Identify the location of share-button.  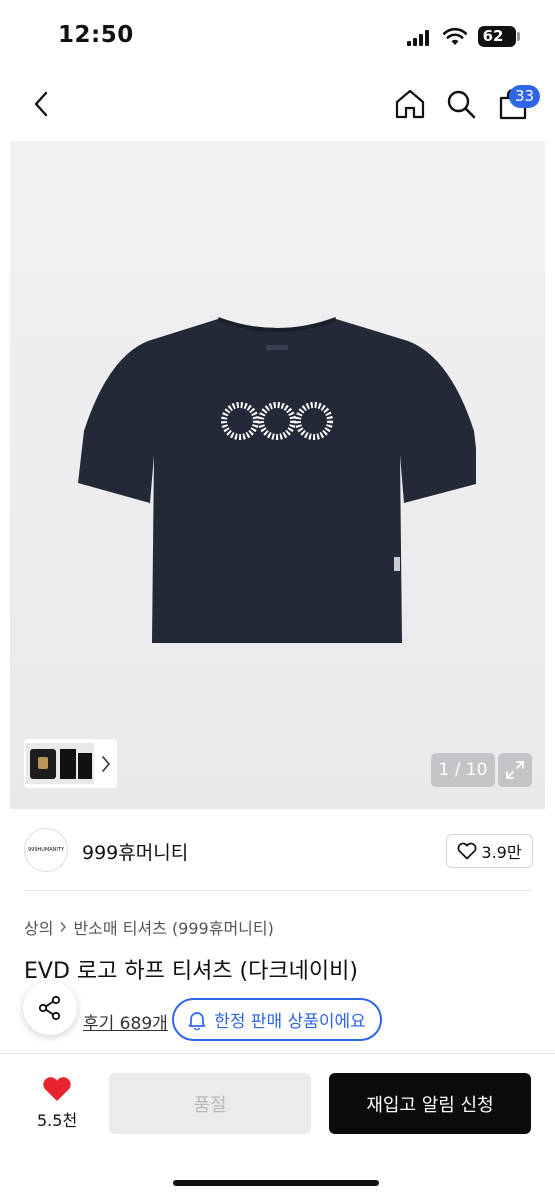
(50, 1008).